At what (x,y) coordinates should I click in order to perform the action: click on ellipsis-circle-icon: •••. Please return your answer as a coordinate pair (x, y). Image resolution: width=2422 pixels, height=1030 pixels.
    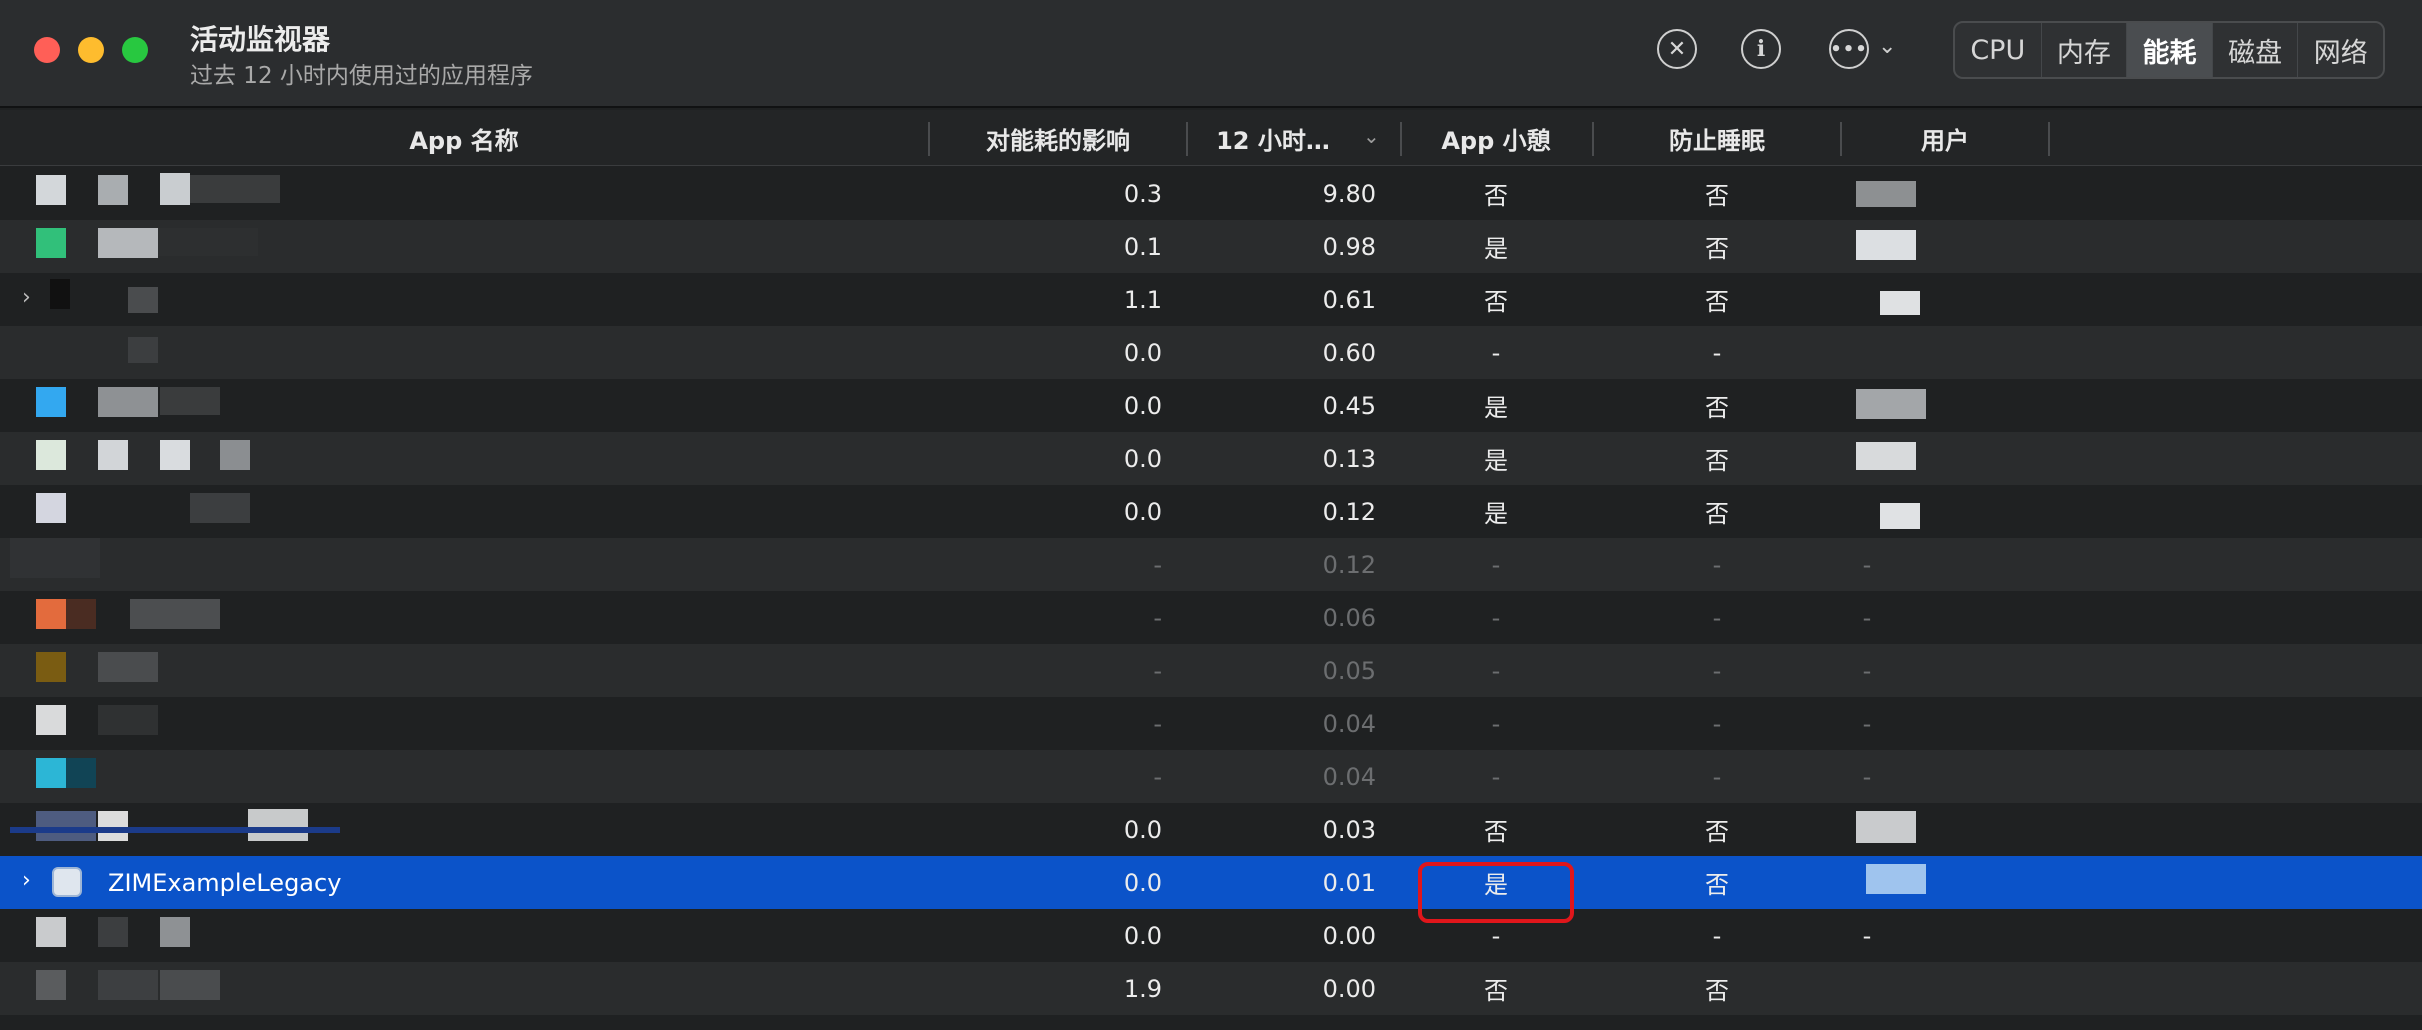
    Looking at the image, I should click on (1849, 49).